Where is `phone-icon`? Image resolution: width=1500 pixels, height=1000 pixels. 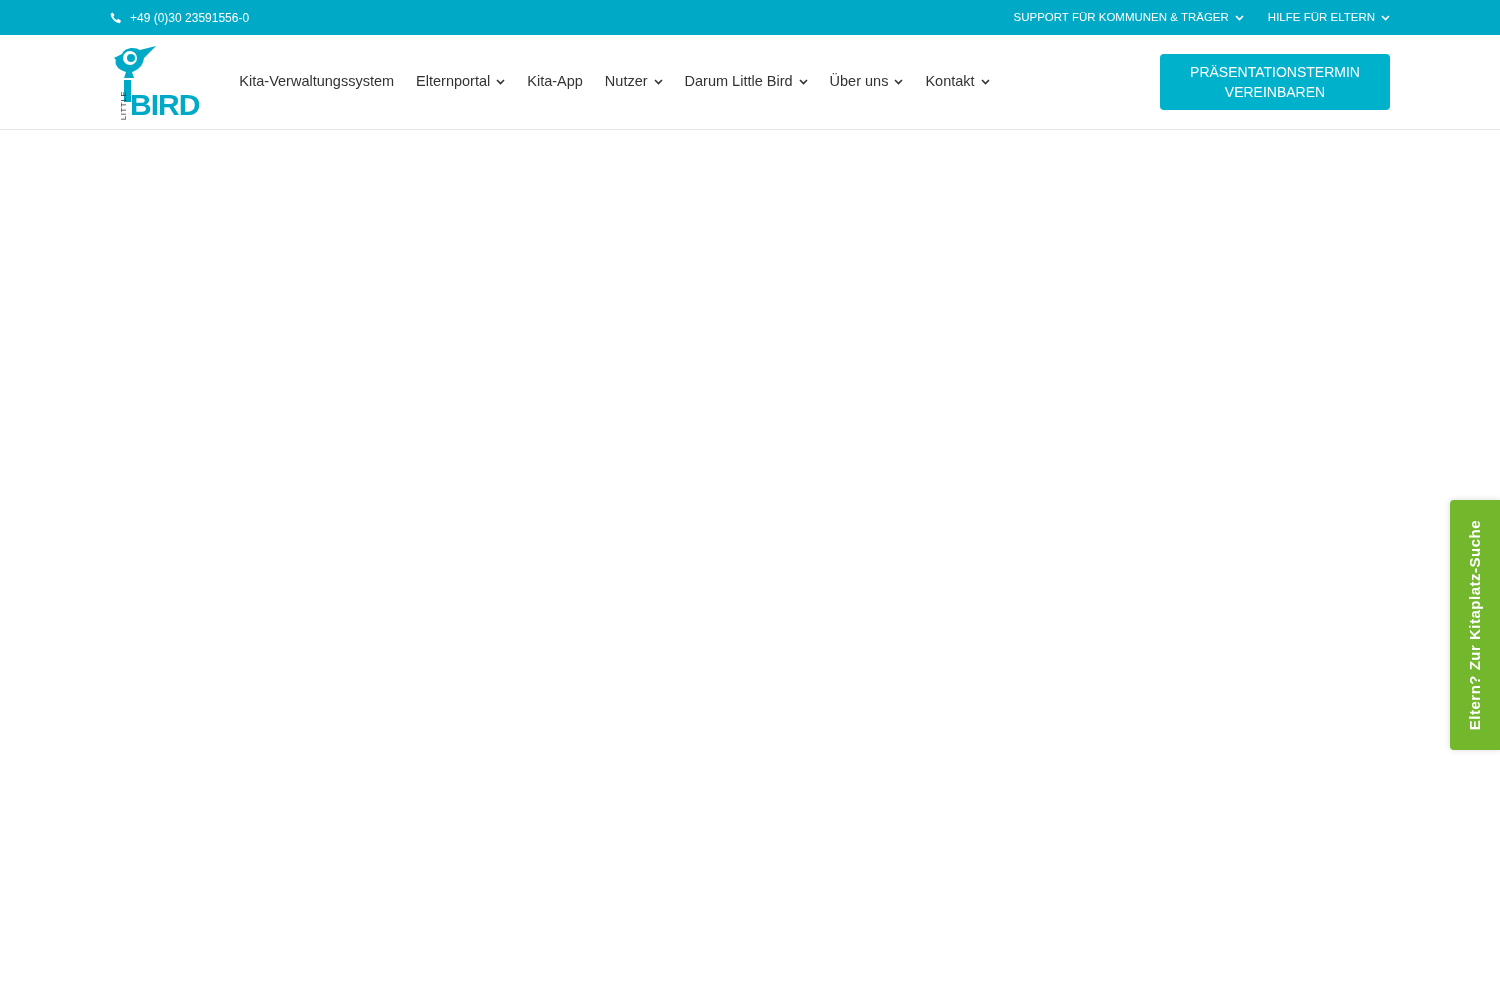
phone-icon is located at coordinates (116, 17).